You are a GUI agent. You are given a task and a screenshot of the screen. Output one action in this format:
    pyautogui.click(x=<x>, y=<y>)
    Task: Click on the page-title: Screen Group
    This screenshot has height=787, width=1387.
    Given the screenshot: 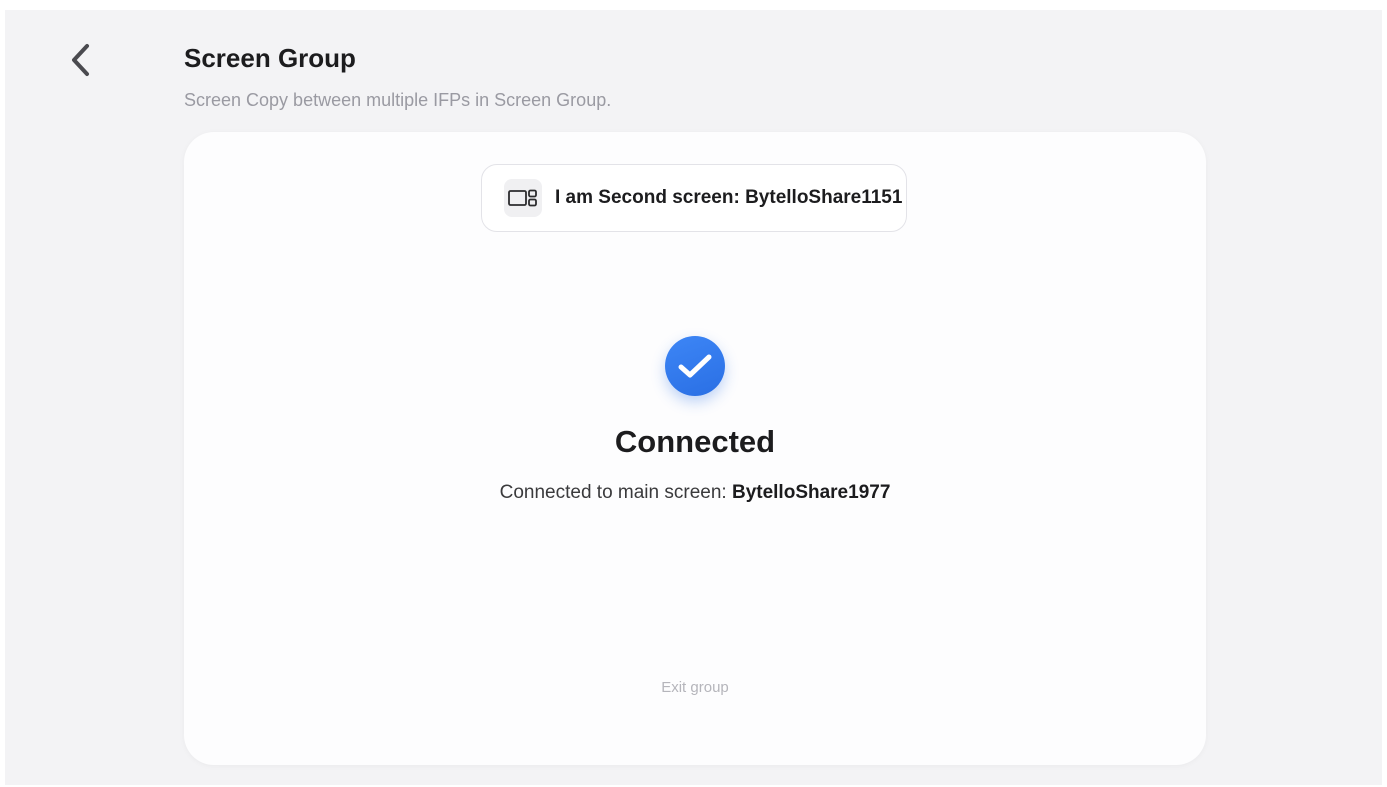 What is the action you would take?
    pyautogui.click(x=270, y=58)
    